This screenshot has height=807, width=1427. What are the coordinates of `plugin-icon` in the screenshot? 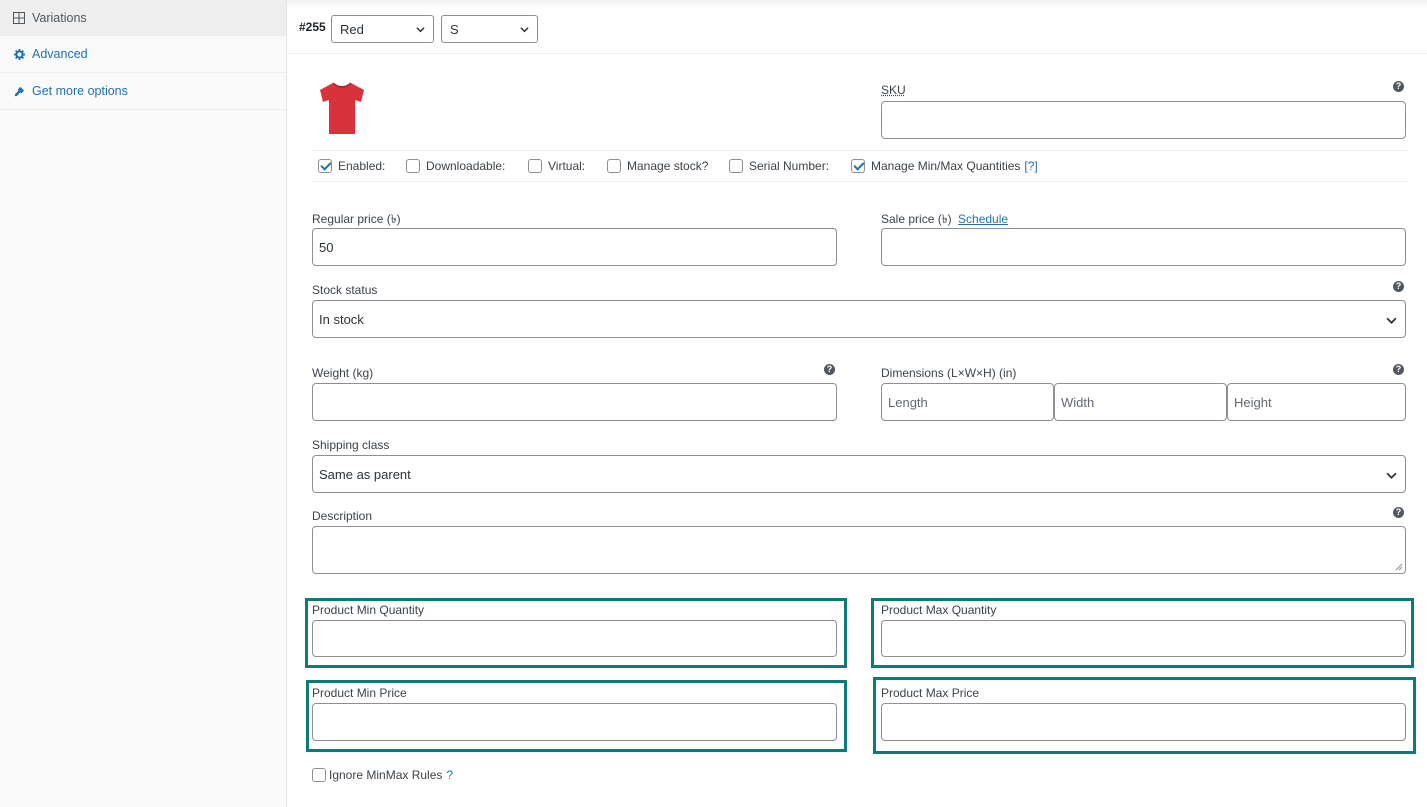 It's located at (19, 91).